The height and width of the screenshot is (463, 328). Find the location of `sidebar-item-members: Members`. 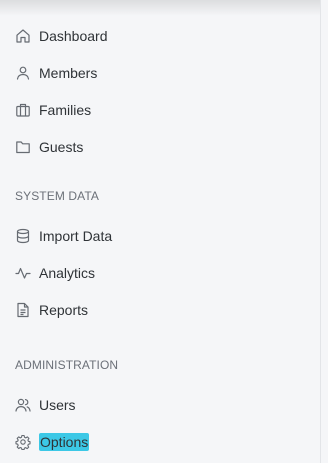

sidebar-item-members: Members is located at coordinates (160, 72).